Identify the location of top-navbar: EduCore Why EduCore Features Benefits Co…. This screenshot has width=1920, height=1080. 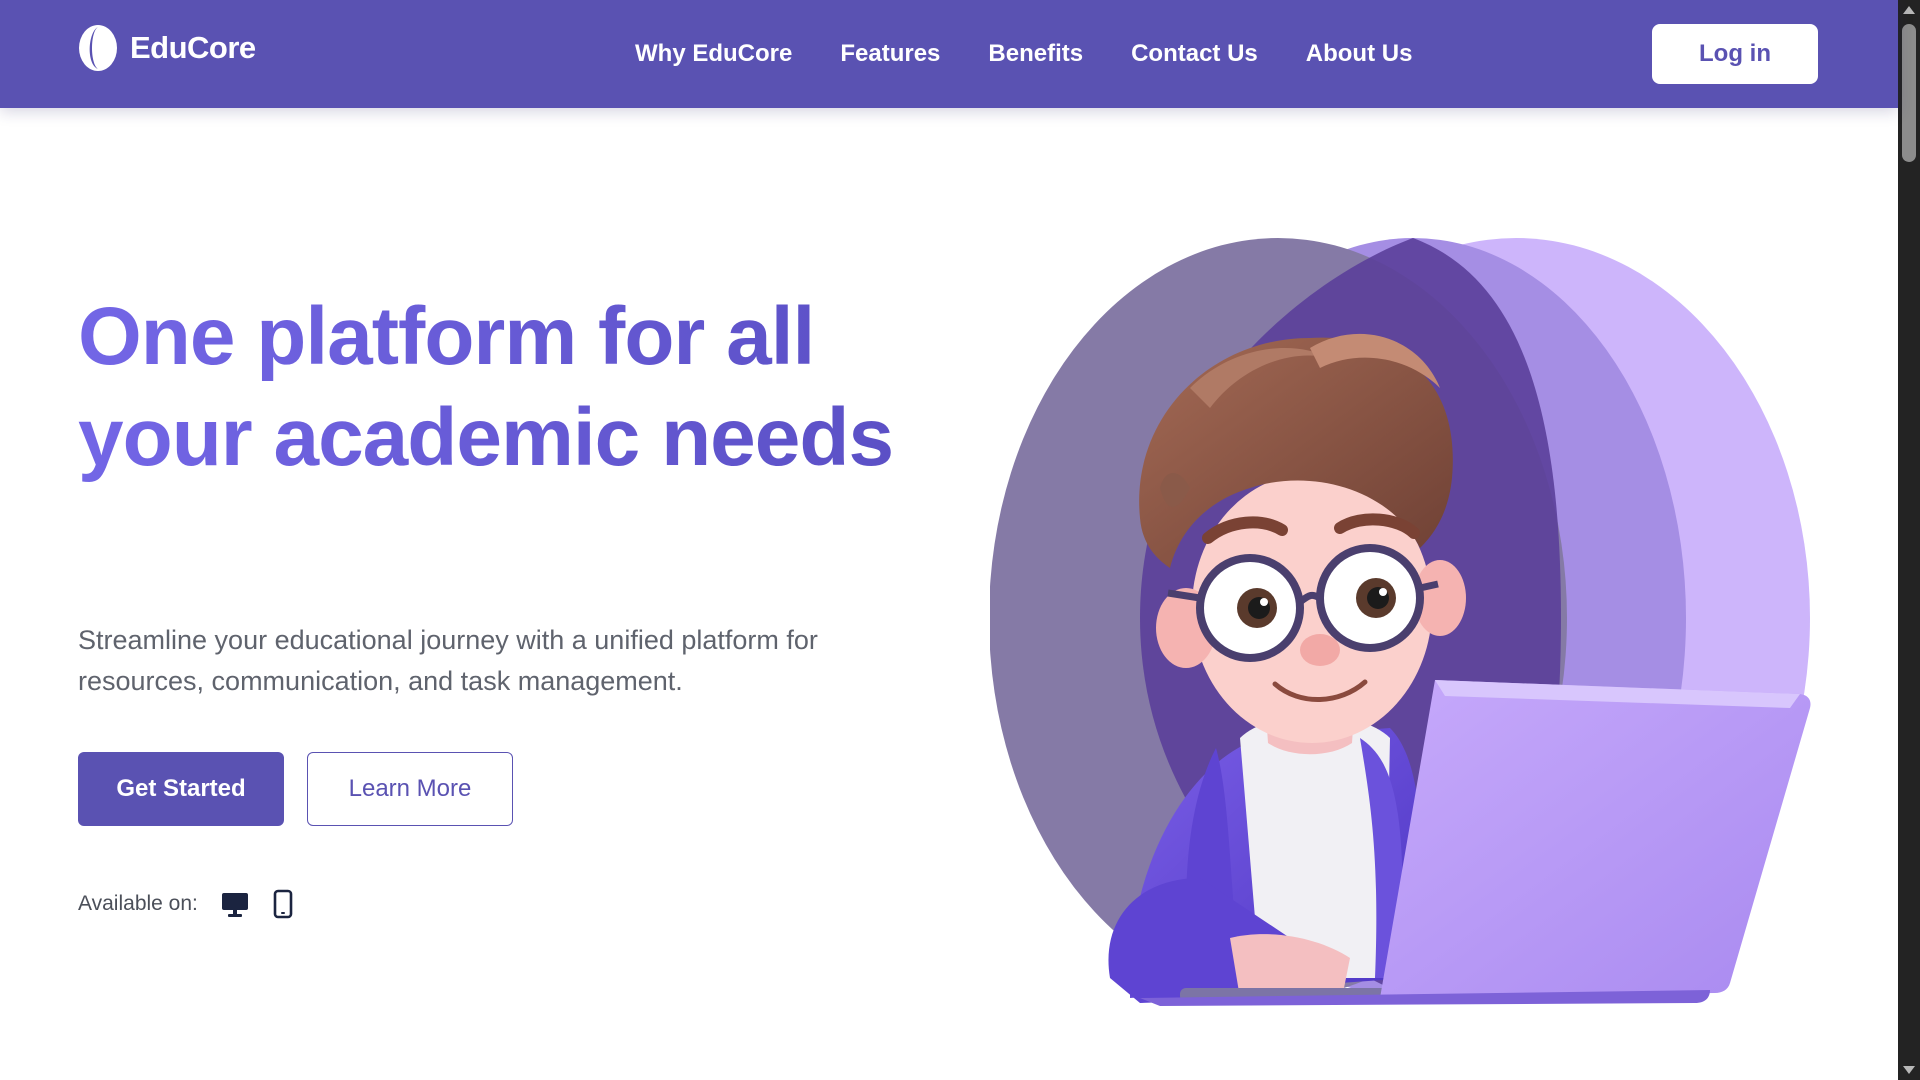
(949, 54).